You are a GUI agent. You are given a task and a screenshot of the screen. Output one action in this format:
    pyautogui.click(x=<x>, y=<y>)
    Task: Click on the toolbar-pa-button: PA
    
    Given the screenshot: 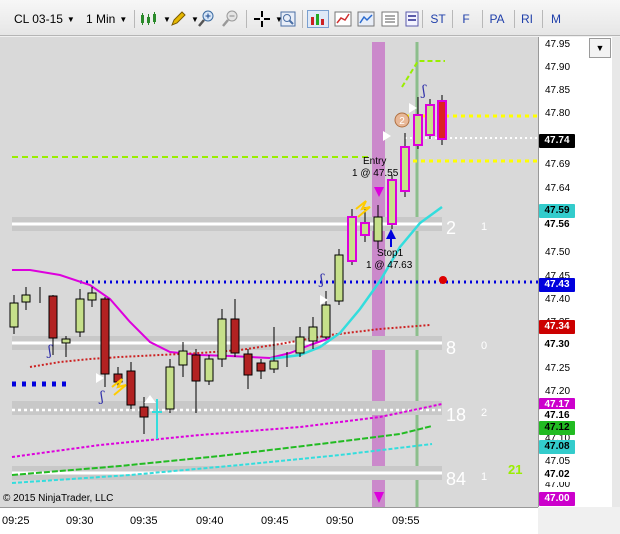 What is the action you would take?
    pyautogui.click(x=497, y=19)
    